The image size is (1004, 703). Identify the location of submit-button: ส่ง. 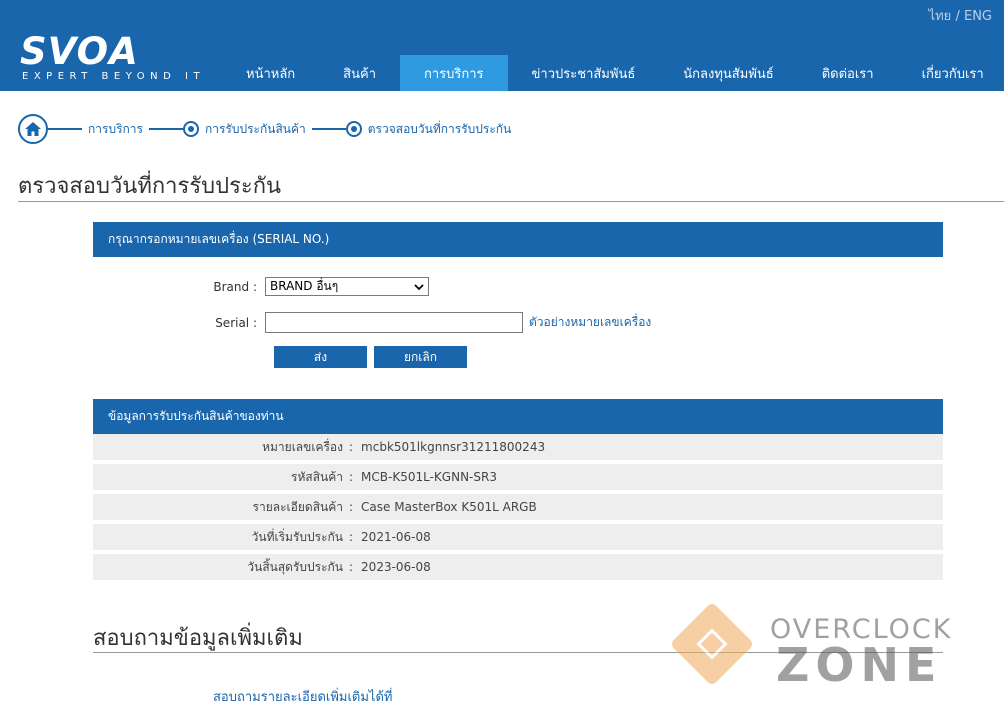
(320, 357).